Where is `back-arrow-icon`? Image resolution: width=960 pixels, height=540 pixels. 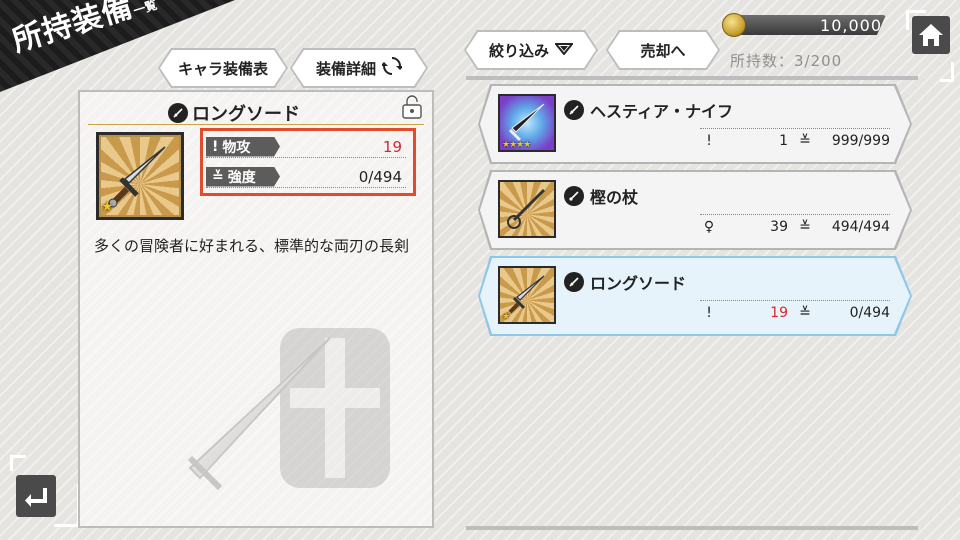
back-arrow-icon is located at coordinates (36, 496).